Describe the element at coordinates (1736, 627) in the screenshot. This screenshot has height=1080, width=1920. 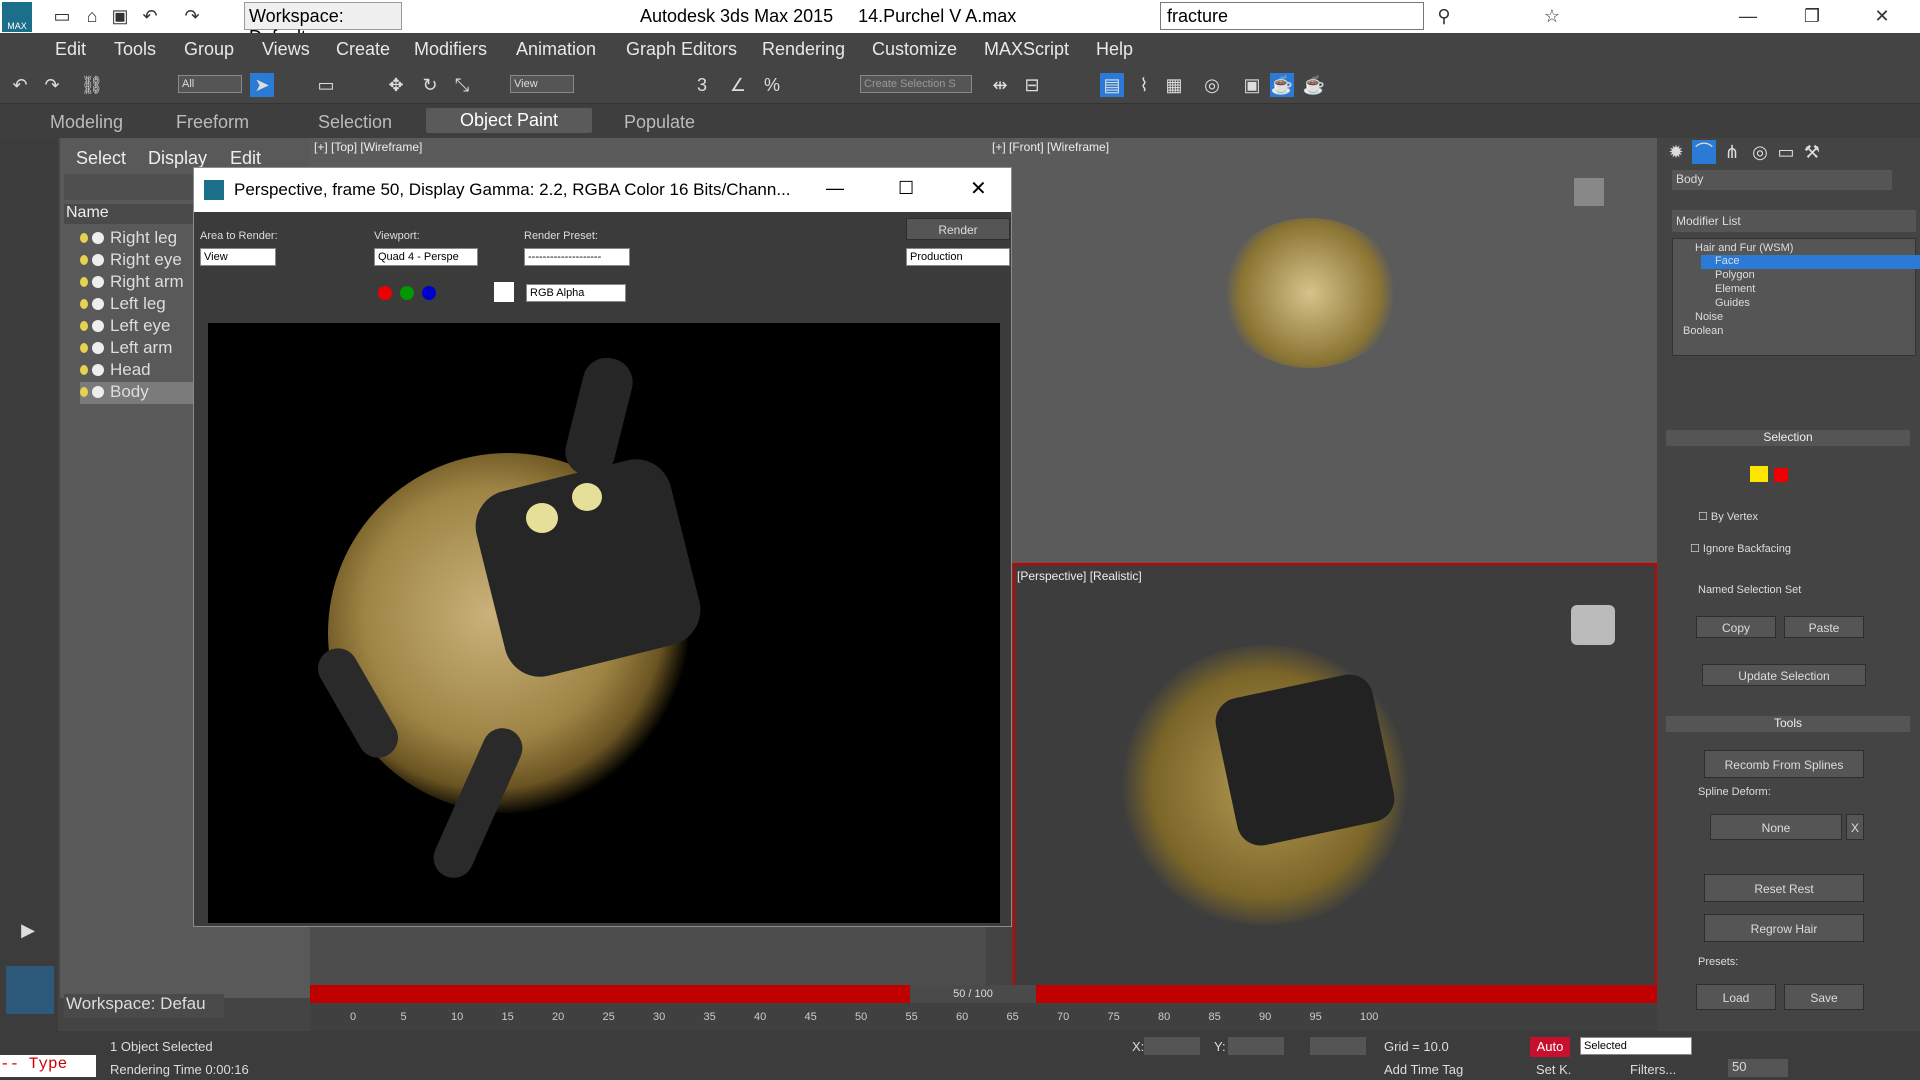
I see `copy-button: Copy` at that location.